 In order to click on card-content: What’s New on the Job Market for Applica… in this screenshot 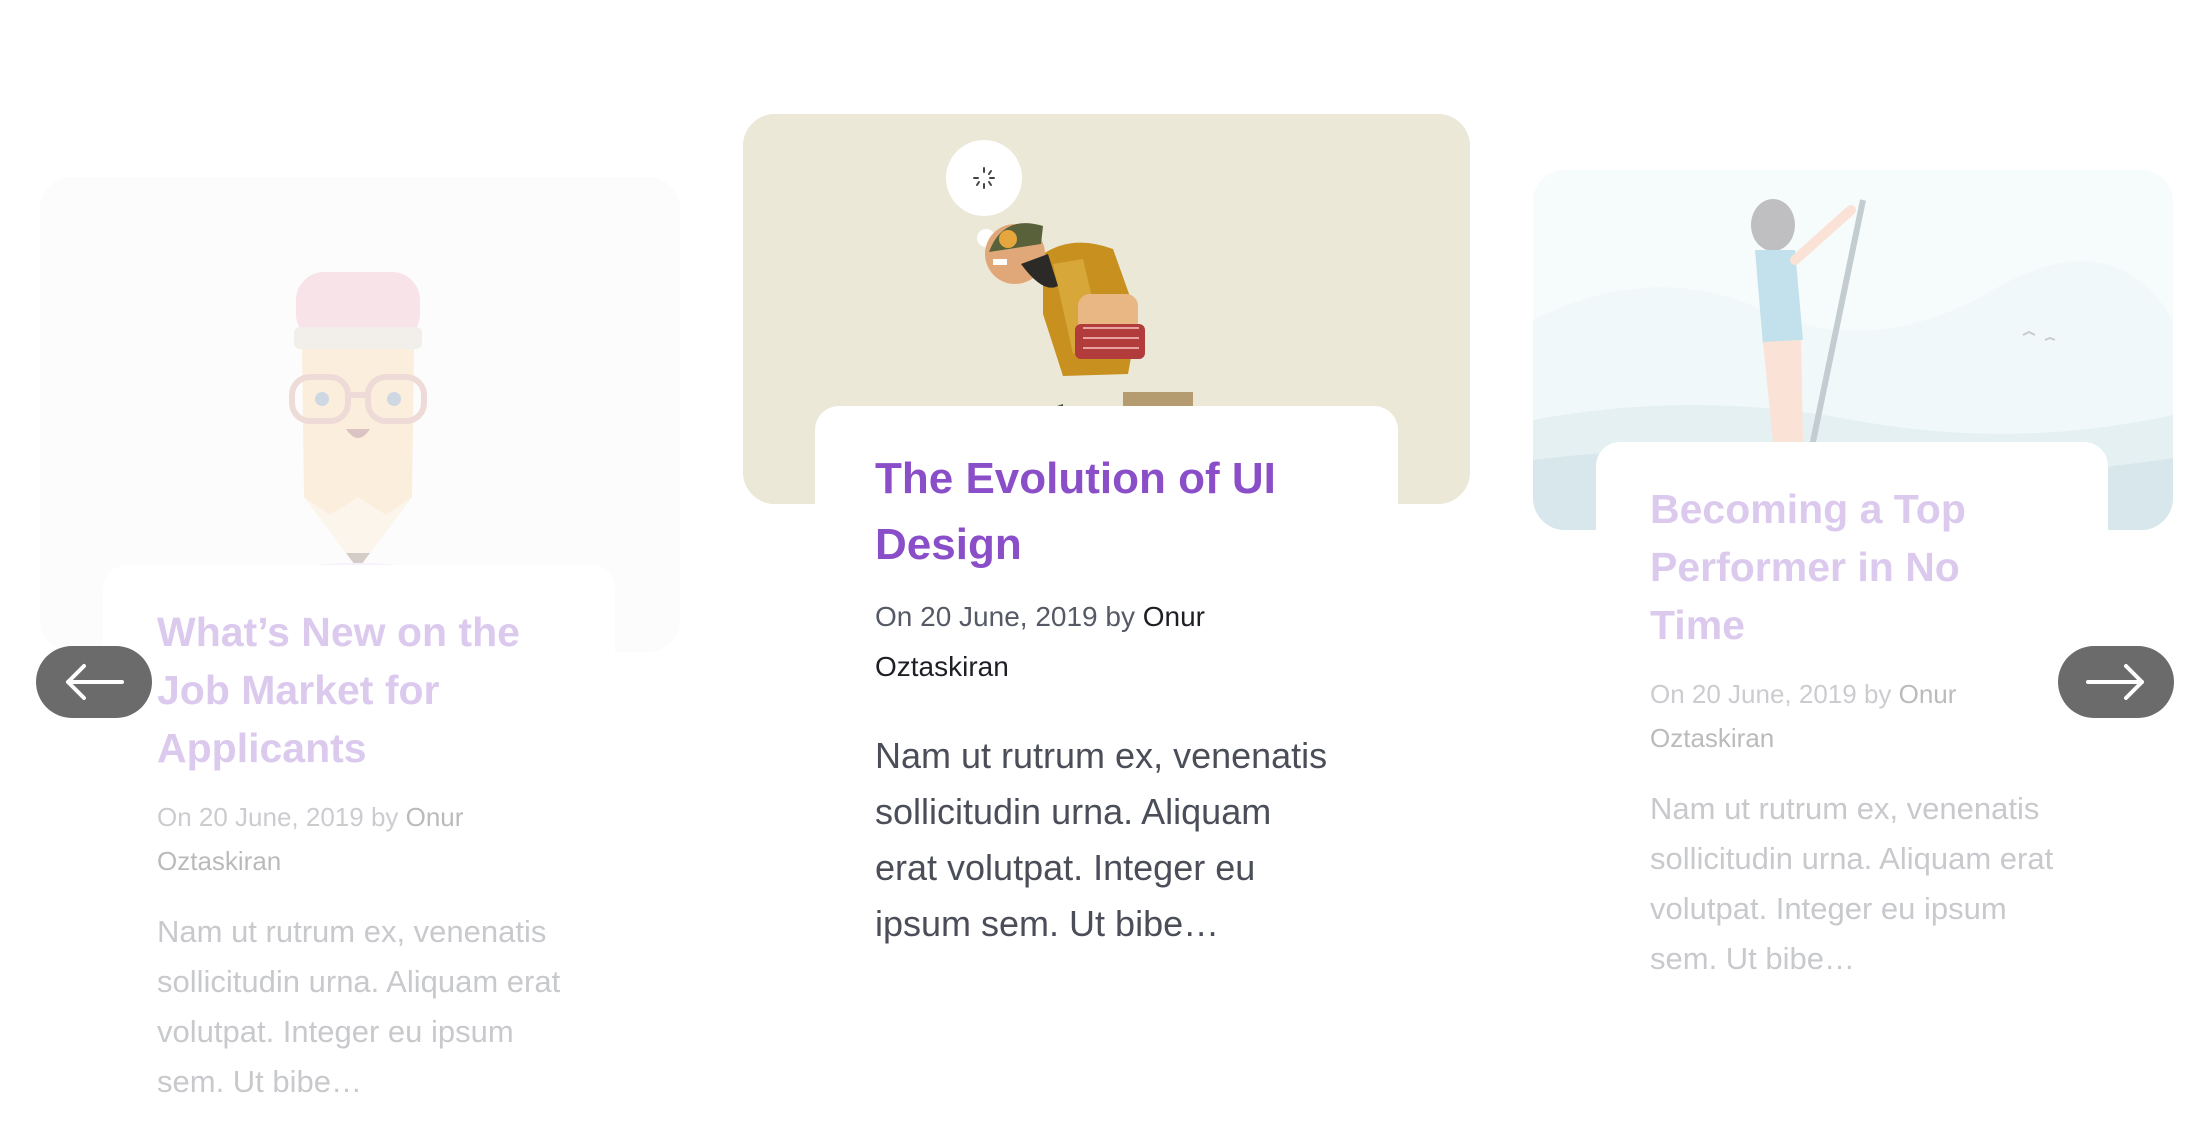, I will do `click(359, 832)`.